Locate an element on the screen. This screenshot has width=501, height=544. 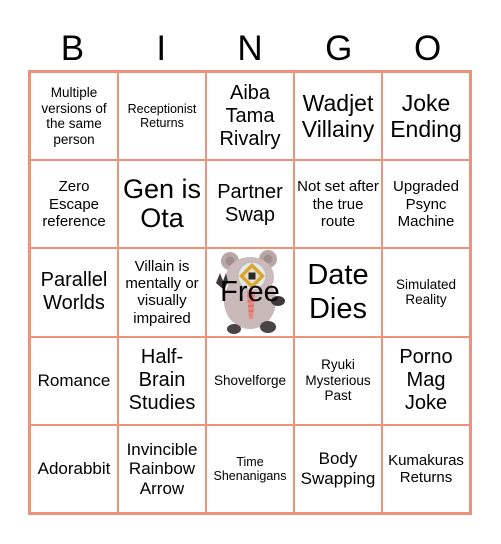
bingo-cell: Upgraded Psync Machine is located at coordinates (426, 204).